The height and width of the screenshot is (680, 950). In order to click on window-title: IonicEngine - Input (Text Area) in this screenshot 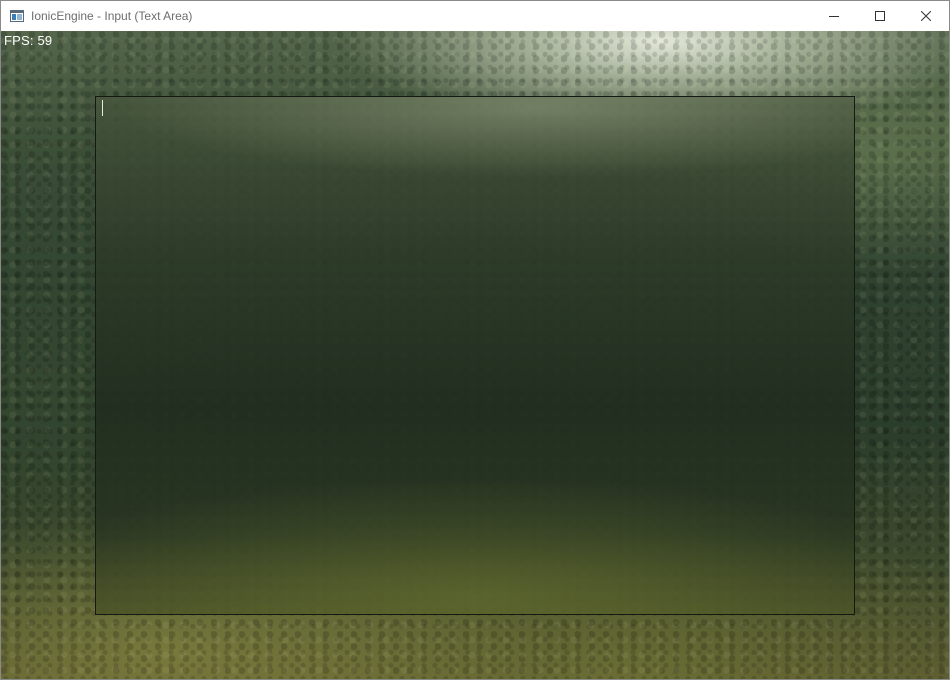, I will do `click(112, 16)`.